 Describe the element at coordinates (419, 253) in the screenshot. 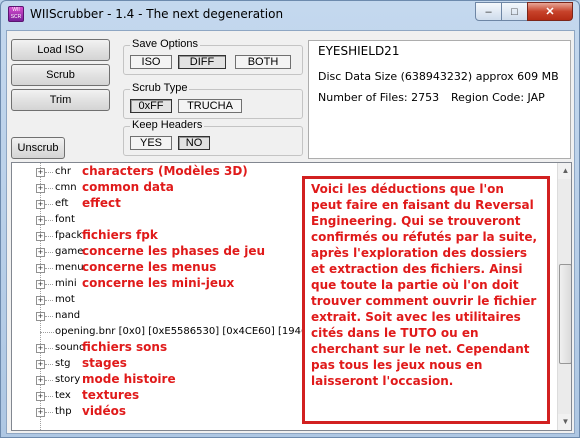

I see `callout-line: après l'exploration des dossiers` at that location.